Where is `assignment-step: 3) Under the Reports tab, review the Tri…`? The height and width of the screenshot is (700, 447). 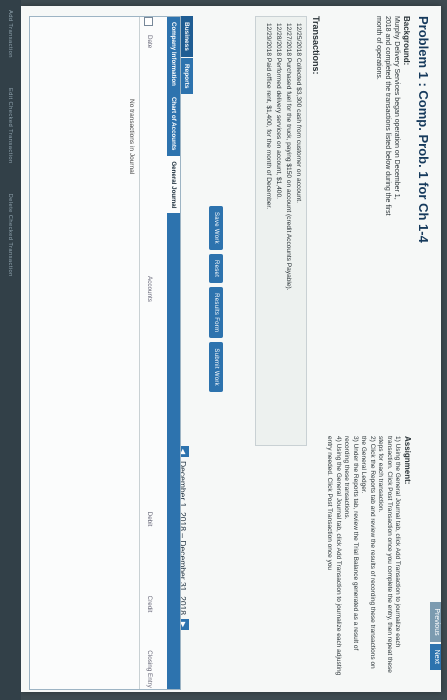
assignment-step: 3) Under the Reports tab, review the Tri… is located at coordinates (351, 543).